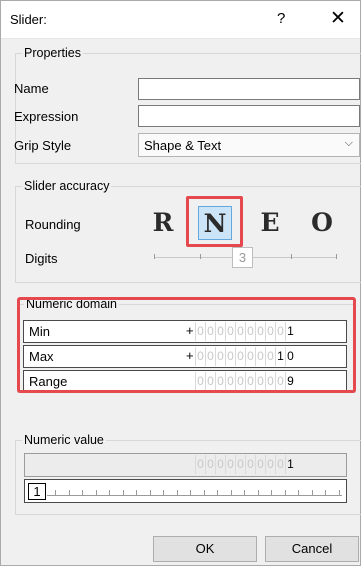  I want to click on numeric-value-display: 0 0 0 0 0 0 0 0 0 1, so click(185, 465).